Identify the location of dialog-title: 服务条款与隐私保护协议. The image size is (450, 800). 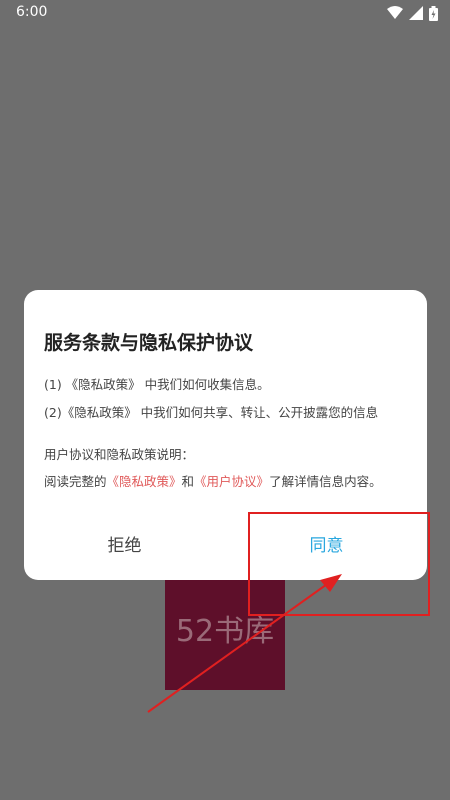
(149, 343).